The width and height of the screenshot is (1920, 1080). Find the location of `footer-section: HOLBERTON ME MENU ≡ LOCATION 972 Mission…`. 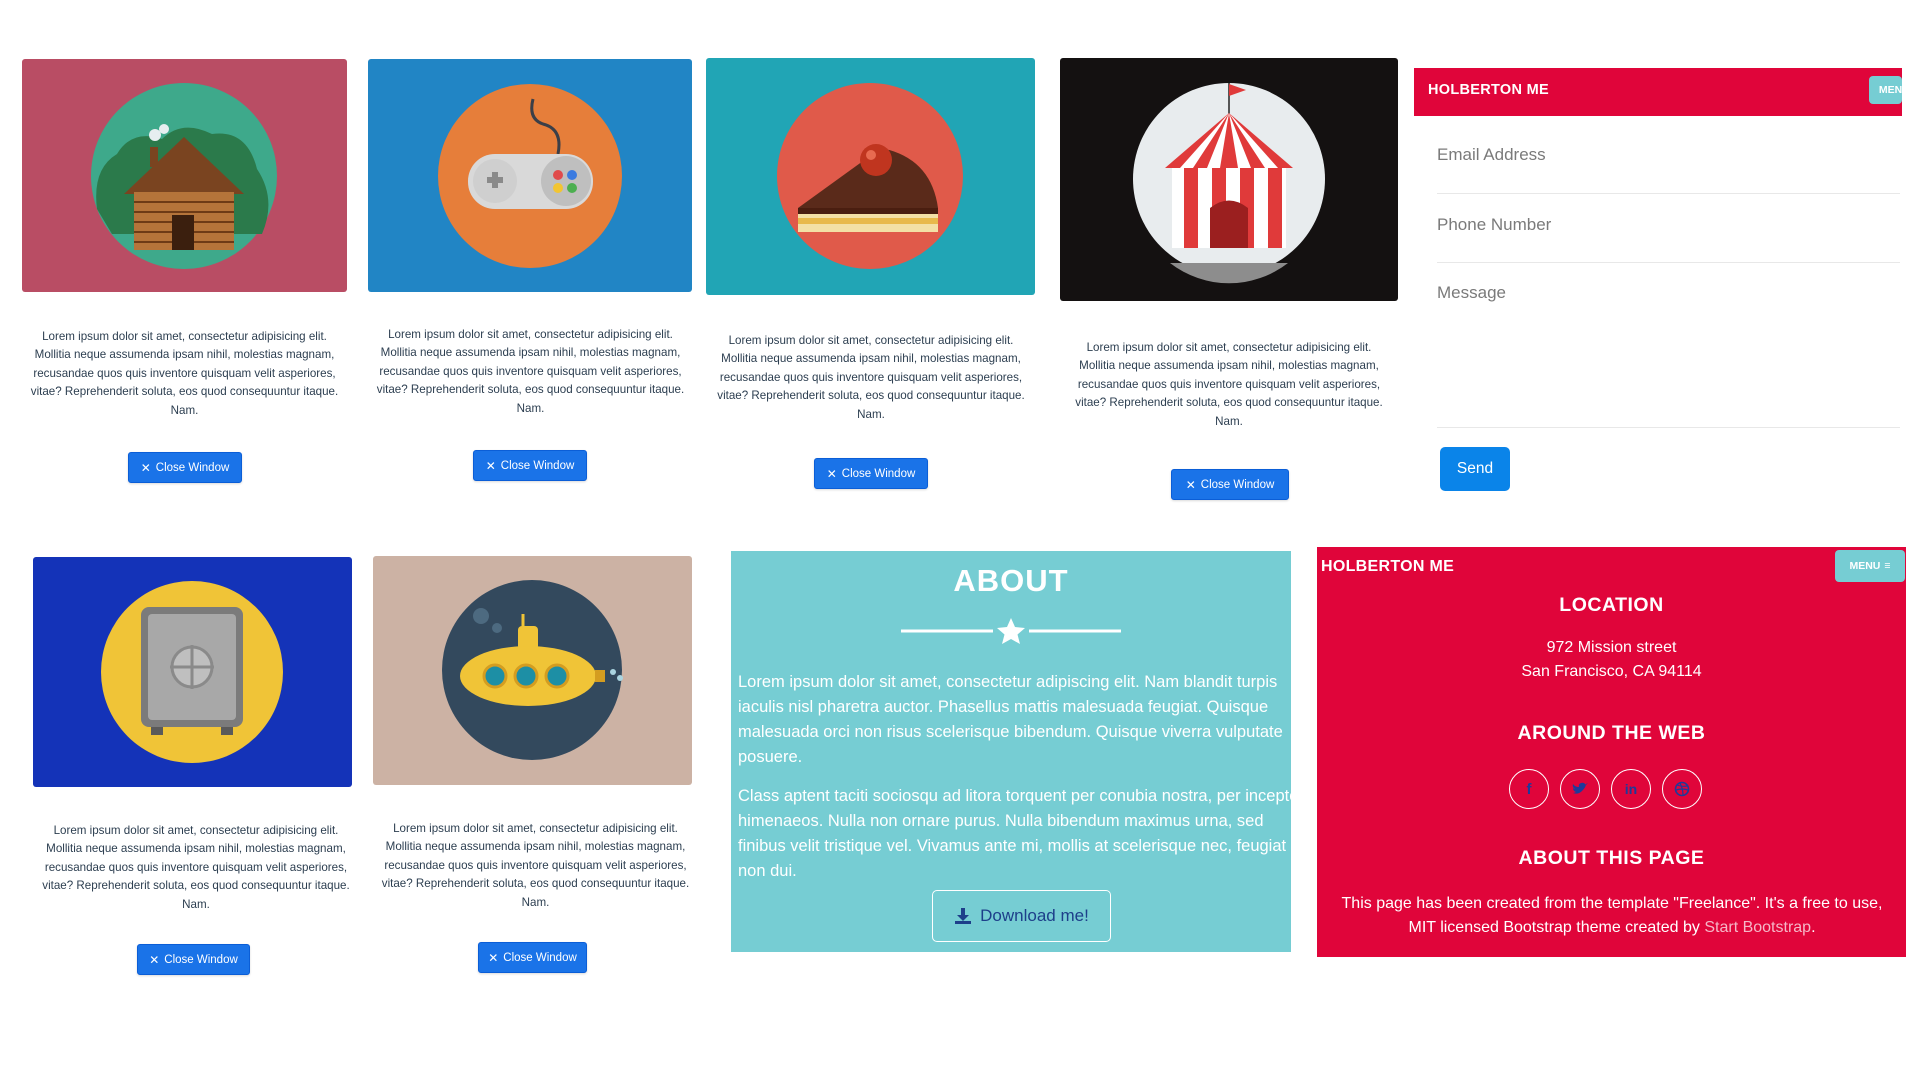

footer-section: HOLBERTON ME MENU ≡ LOCATION 972 Mission… is located at coordinates (1611, 752).